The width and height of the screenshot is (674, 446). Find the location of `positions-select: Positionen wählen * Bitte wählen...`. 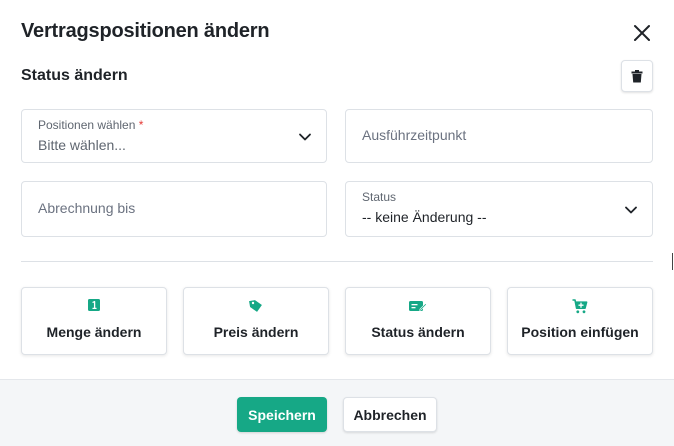

positions-select: Positionen wählen * Bitte wählen... is located at coordinates (174, 136).